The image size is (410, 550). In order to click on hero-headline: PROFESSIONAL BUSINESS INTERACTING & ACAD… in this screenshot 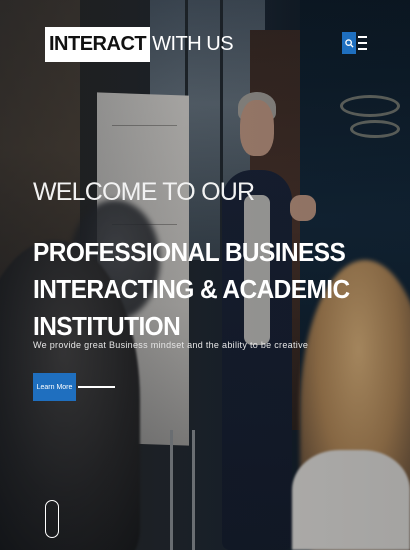, I will do `click(191, 289)`.